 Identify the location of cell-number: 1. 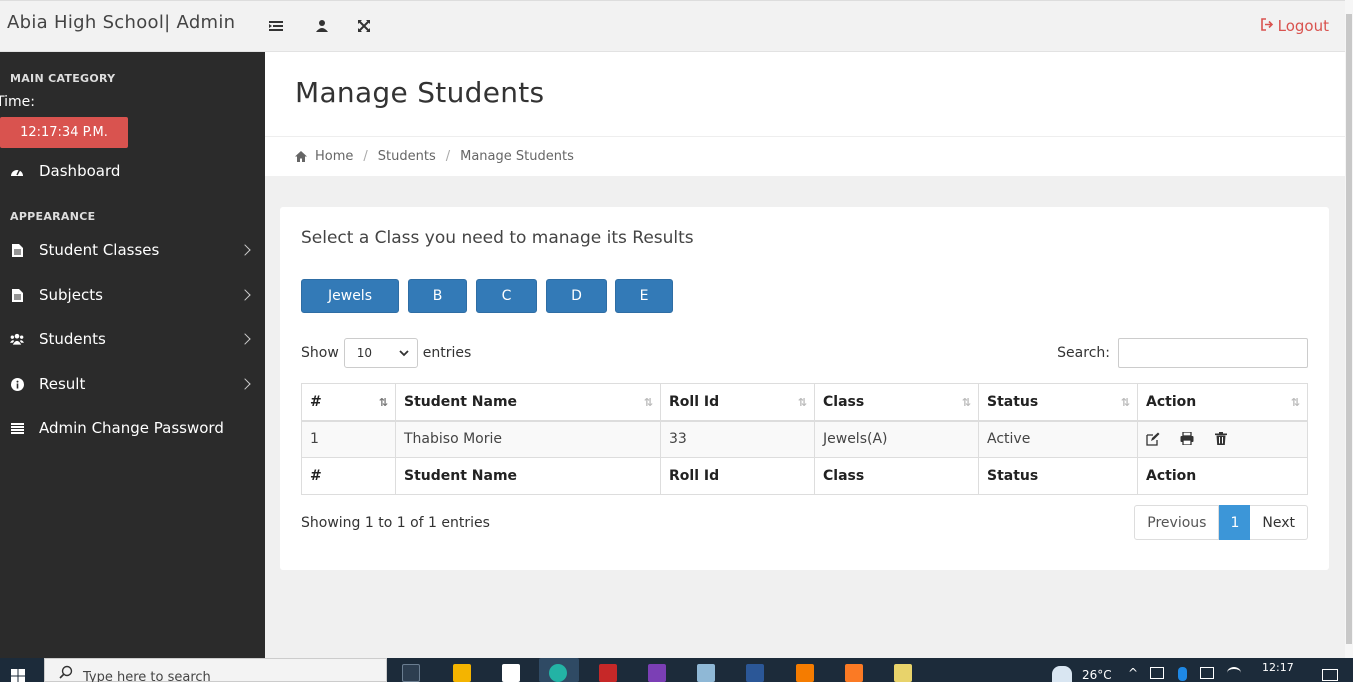
(348, 439).